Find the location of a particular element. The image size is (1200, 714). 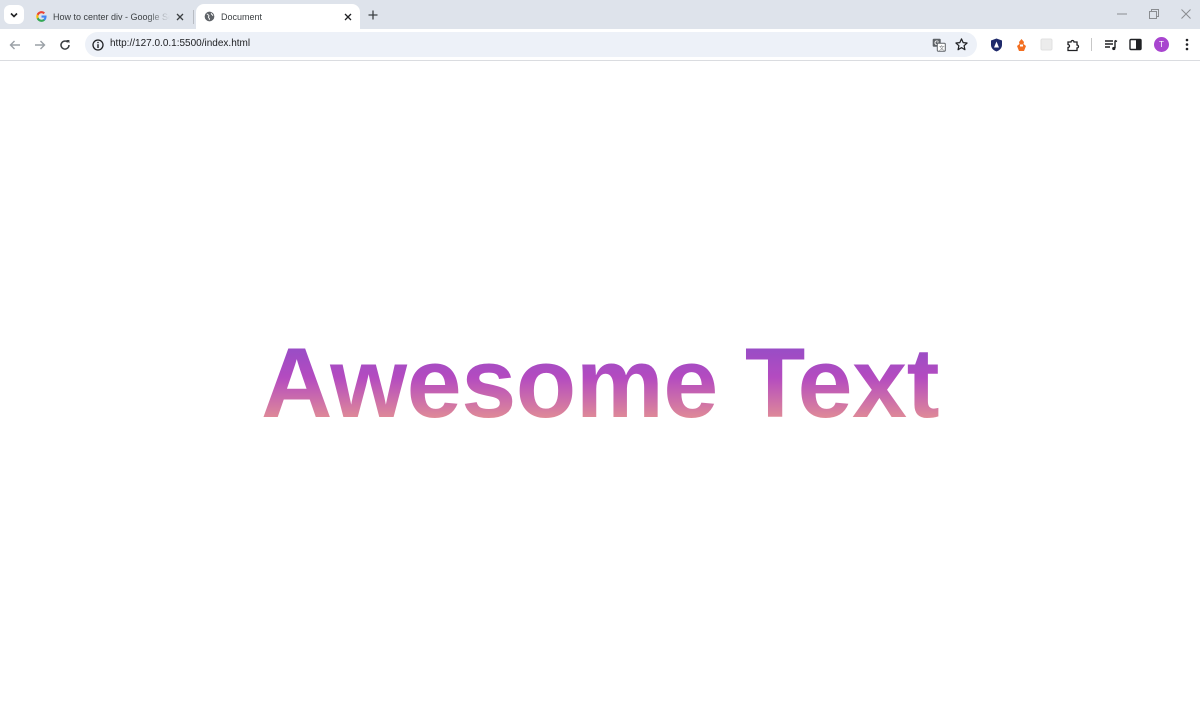

translate-icon: G文 is located at coordinates (938, 44).